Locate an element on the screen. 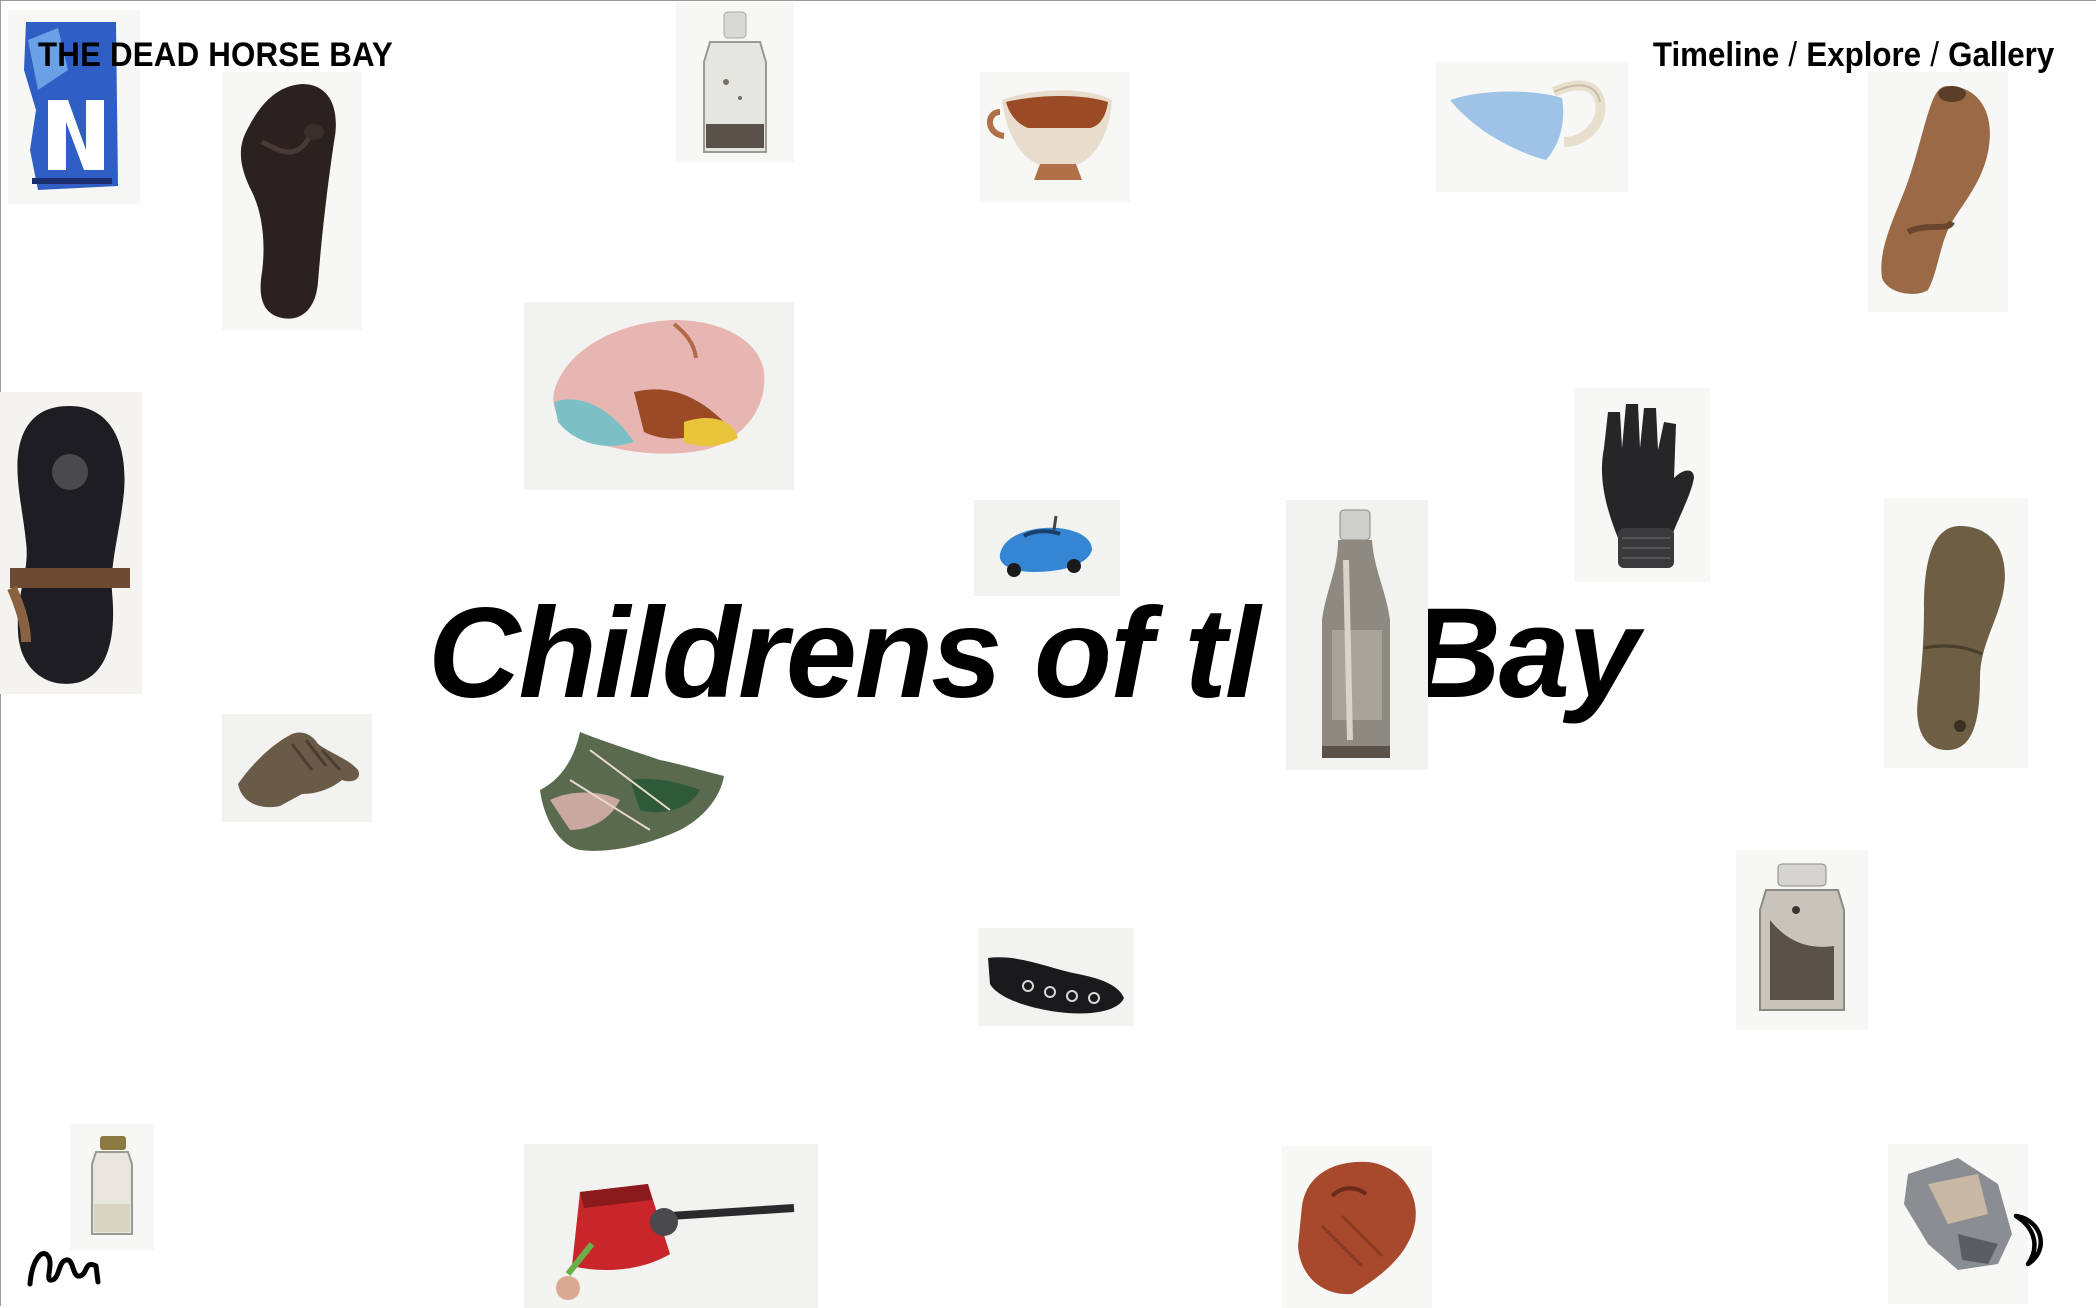 The height and width of the screenshot is (1308, 2098). artifact-bottle-neck is located at coordinates (1357, 635).